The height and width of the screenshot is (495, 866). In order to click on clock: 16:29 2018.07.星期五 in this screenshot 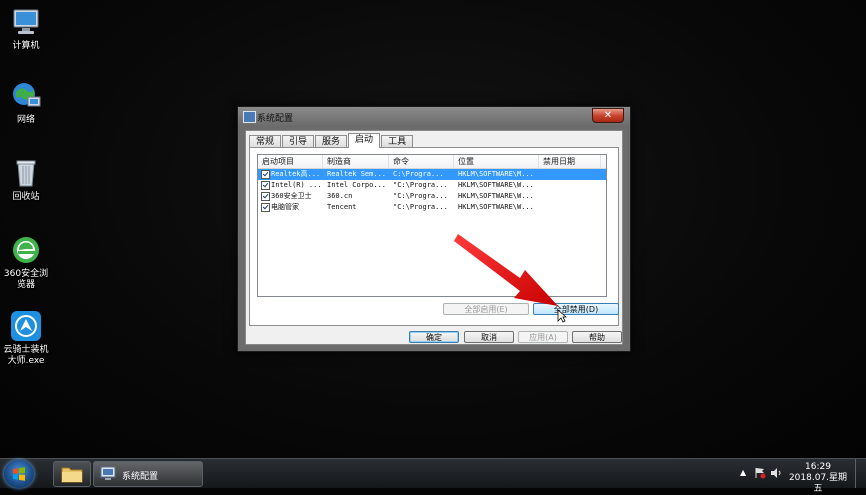, I will do `click(818, 478)`.